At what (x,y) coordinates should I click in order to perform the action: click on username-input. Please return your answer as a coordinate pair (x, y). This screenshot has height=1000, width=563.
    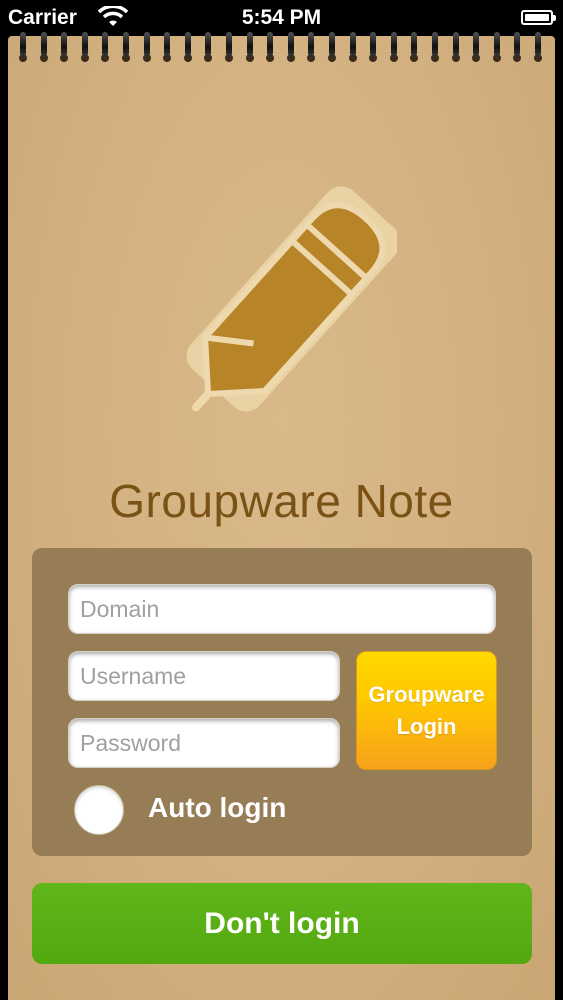
    Looking at the image, I should click on (204, 676).